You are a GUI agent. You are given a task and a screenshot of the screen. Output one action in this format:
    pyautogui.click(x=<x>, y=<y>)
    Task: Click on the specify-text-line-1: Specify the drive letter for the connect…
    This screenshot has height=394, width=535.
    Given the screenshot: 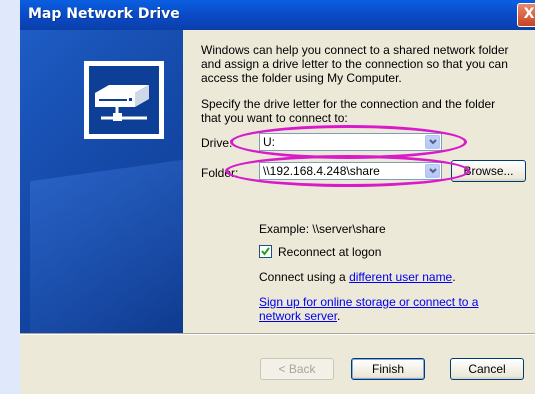 What is the action you would take?
    pyautogui.click(x=348, y=104)
    